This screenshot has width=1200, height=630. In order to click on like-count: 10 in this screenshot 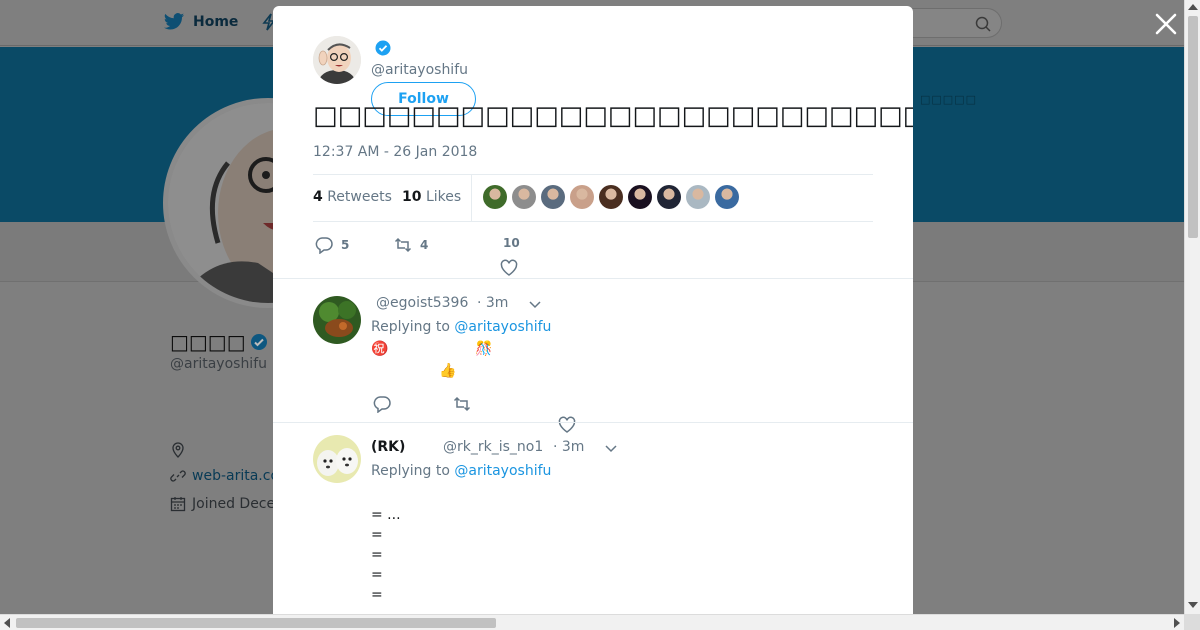, I will do `click(511, 243)`.